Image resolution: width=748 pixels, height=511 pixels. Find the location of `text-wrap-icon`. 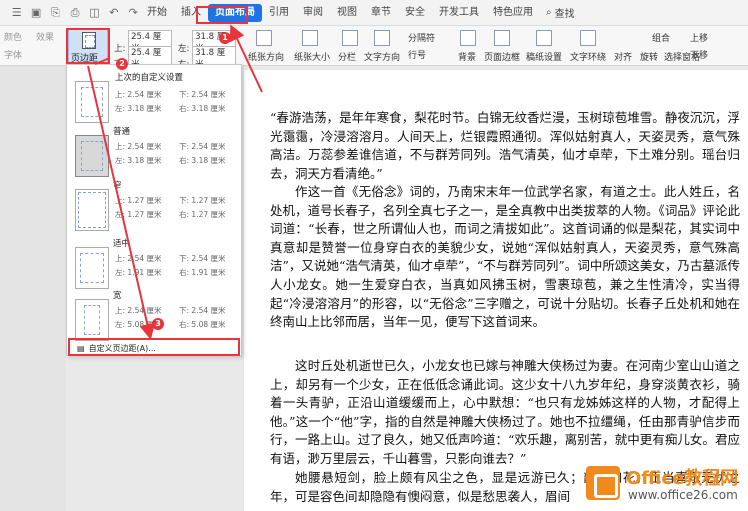

text-wrap-icon is located at coordinates (588, 38).